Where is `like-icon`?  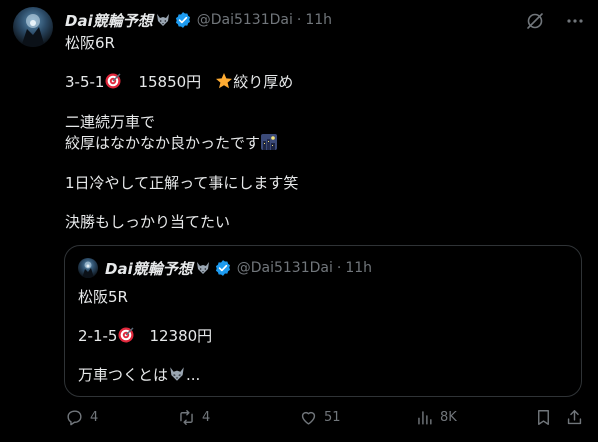
like-icon is located at coordinates (308, 418).